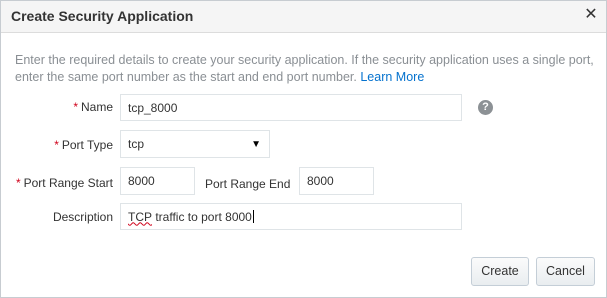 The width and height of the screenshot is (607, 298). Describe the element at coordinates (202, 216) in the screenshot. I see `description-value-rest: traffic to port 8000` at that location.